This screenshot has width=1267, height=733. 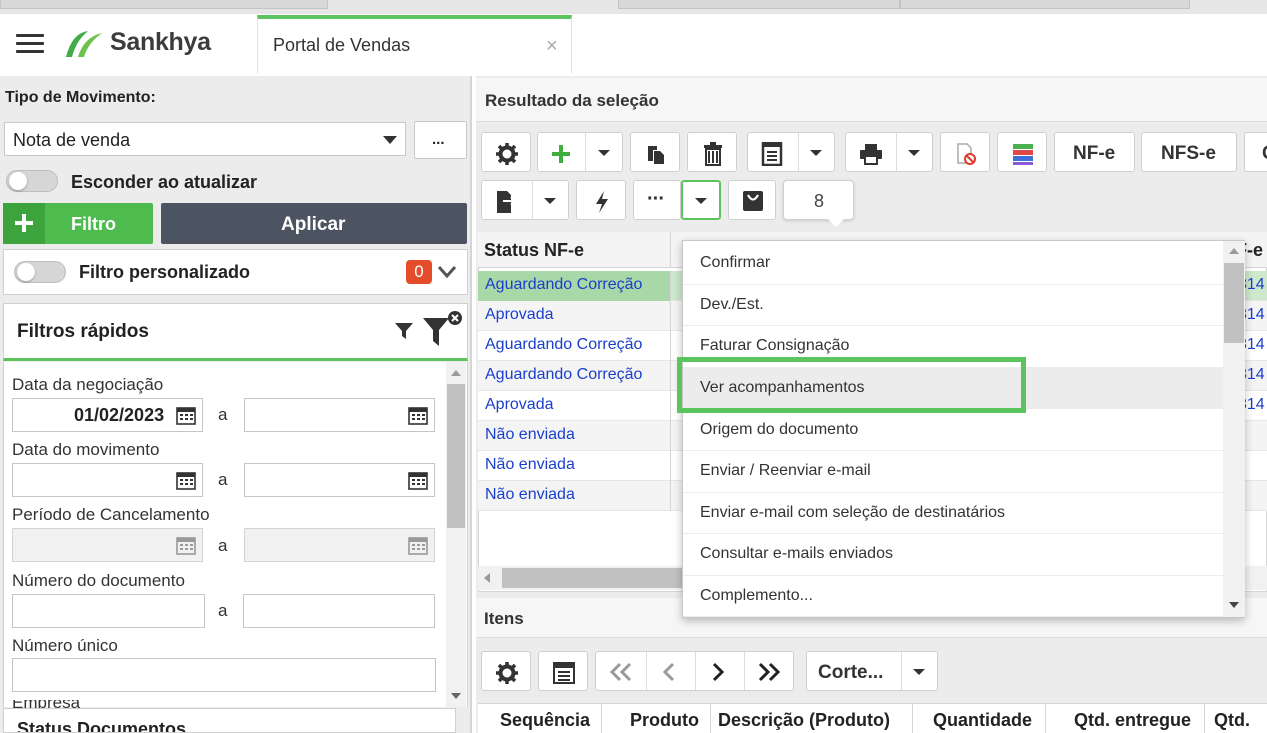 What do you see at coordinates (339, 415) in the screenshot?
I see `data-negociacao-to-input` at bounding box center [339, 415].